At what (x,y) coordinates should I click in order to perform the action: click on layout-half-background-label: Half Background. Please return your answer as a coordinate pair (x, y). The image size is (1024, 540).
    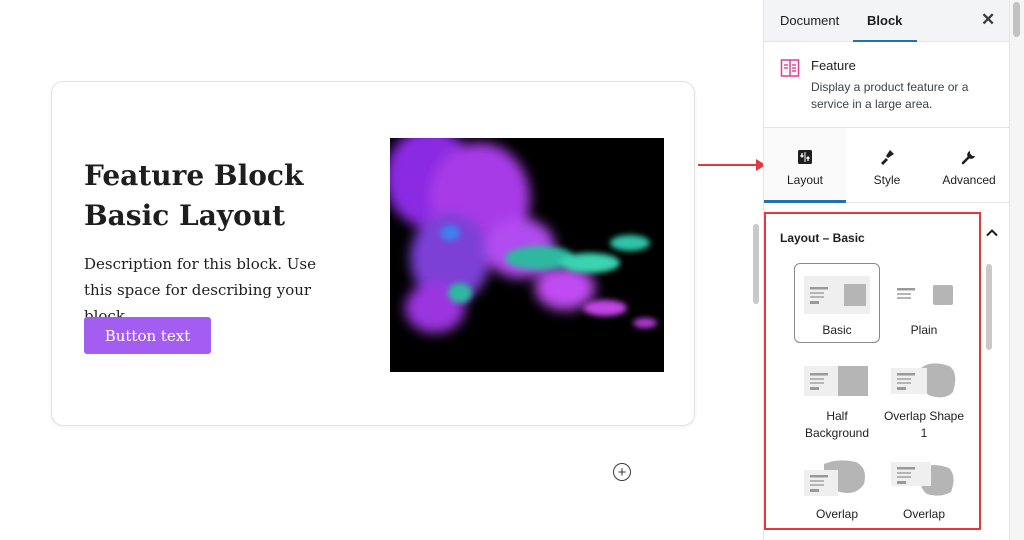
    Looking at the image, I should click on (837, 424).